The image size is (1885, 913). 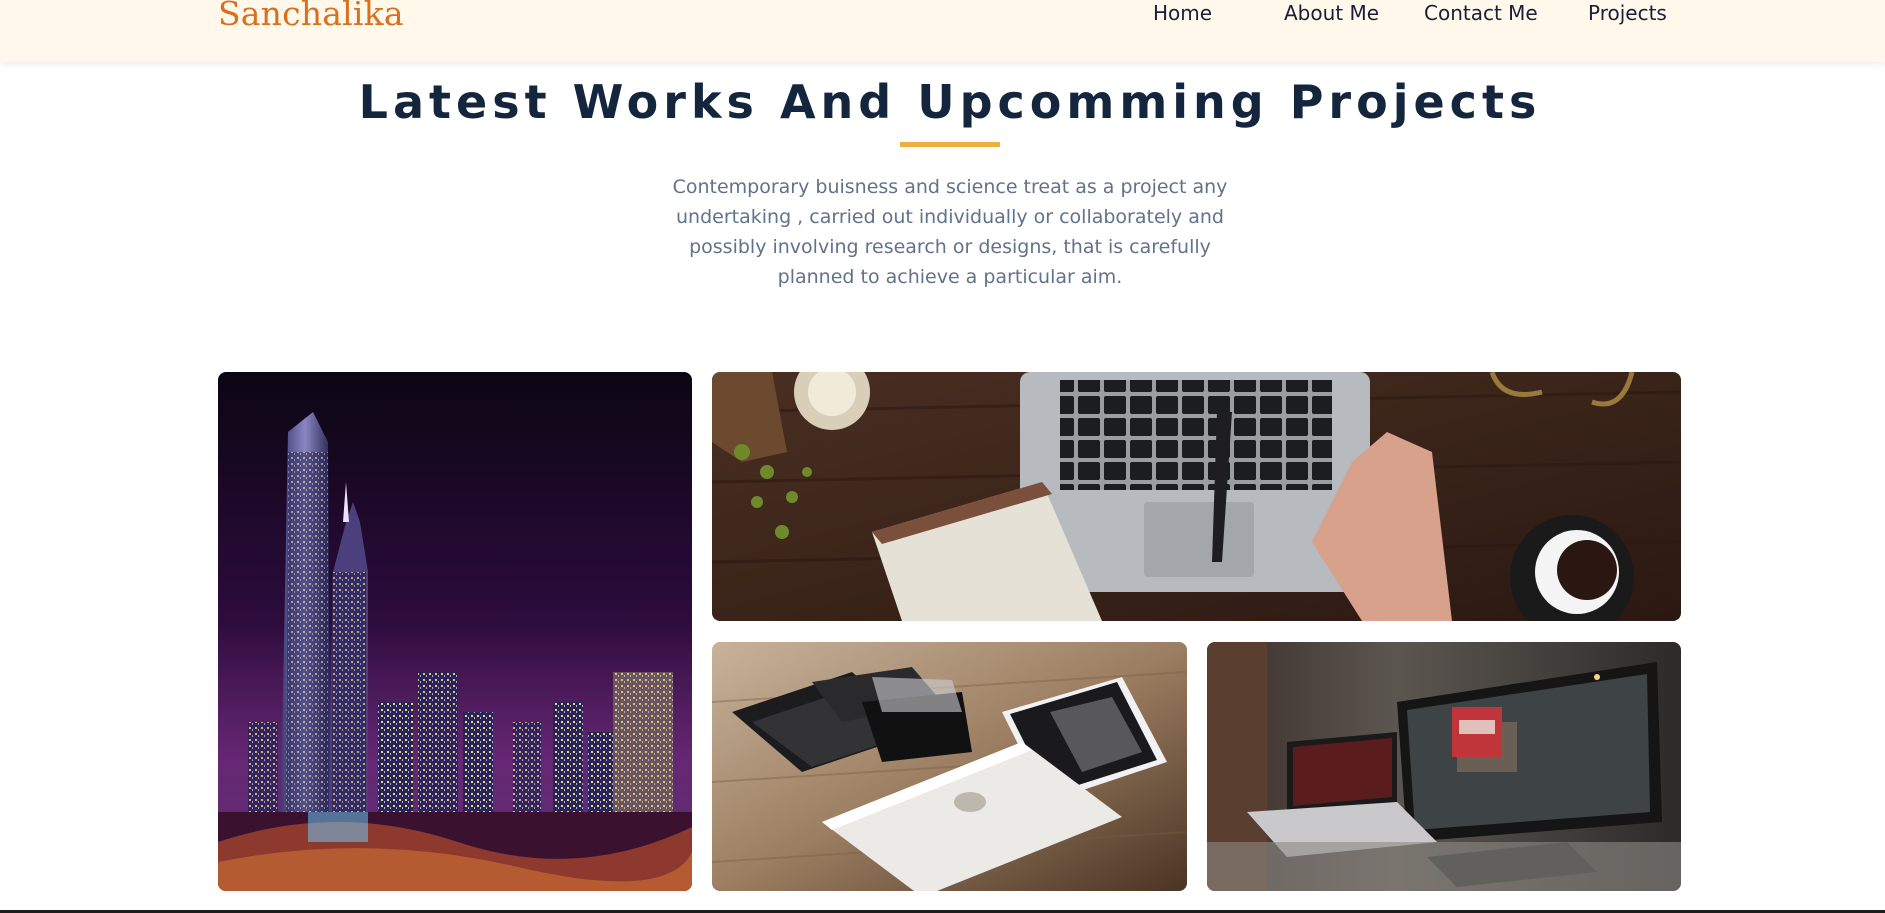 What do you see at coordinates (311, 17) in the screenshot?
I see `brand-logo: Sanchalika` at bounding box center [311, 17].